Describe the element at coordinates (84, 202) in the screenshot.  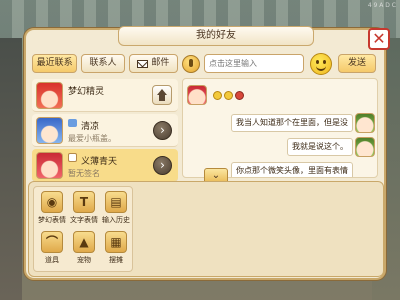
I see `text-icon: T` at that location.